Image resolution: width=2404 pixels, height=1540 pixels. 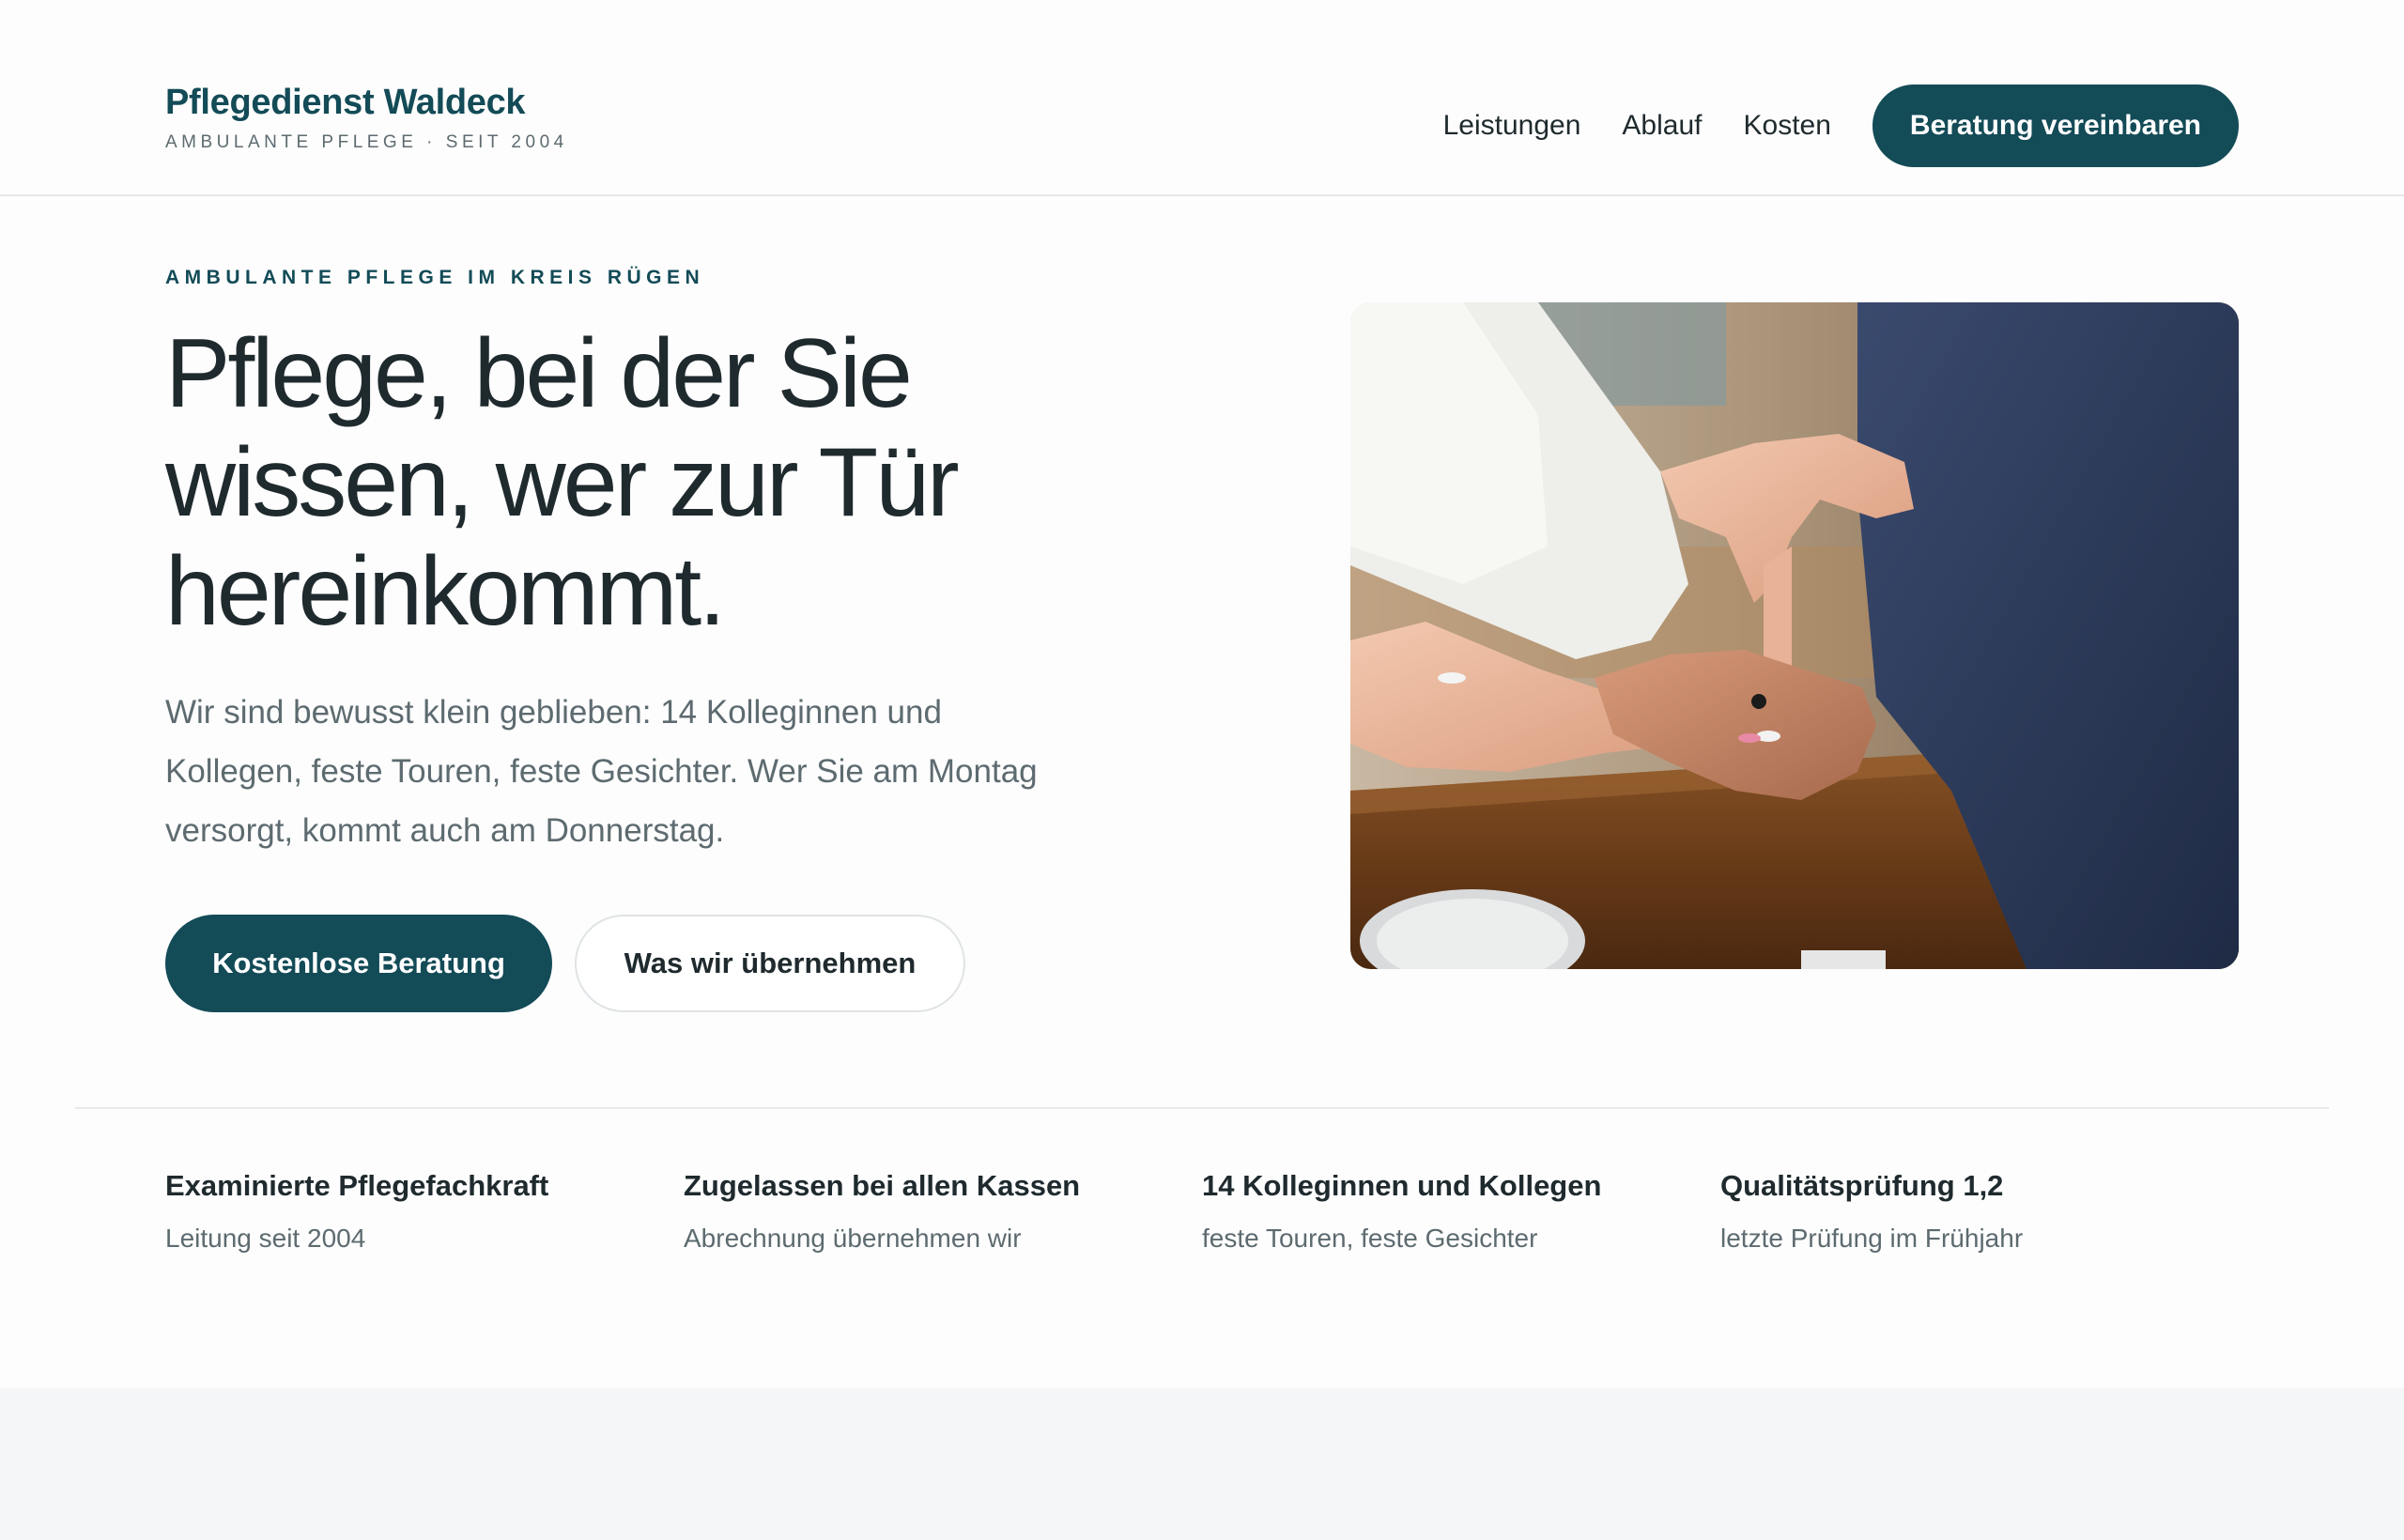 I want to click on nav-link-leistungen: Leistungen, so click(x=1512, y=126).